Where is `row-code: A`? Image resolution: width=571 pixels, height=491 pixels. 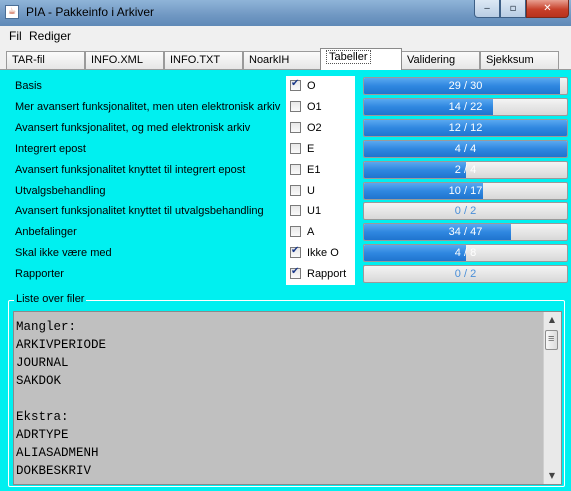 row-code: A is located at coordinates (311, 232).